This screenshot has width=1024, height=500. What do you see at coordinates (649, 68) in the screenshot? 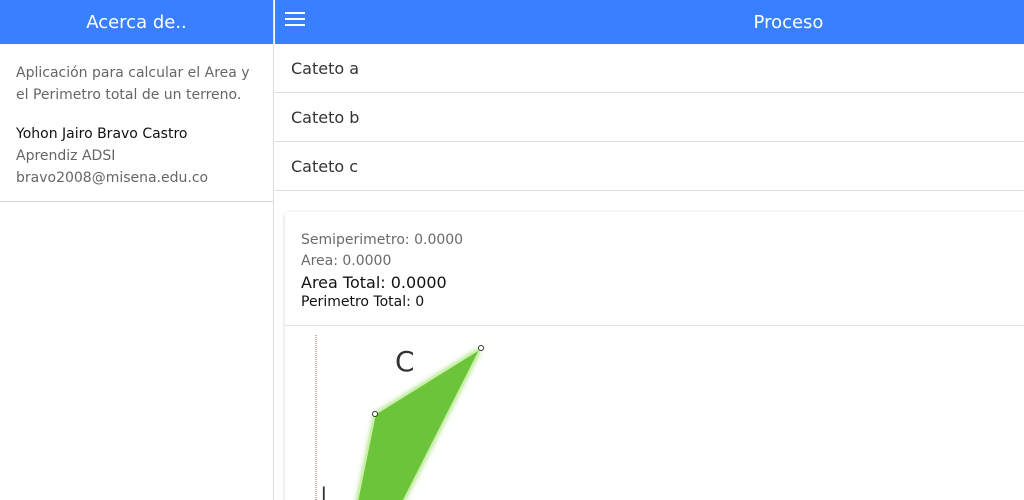
I see `cateto-a-field: Cateto a` at bounding box center [649, 68].